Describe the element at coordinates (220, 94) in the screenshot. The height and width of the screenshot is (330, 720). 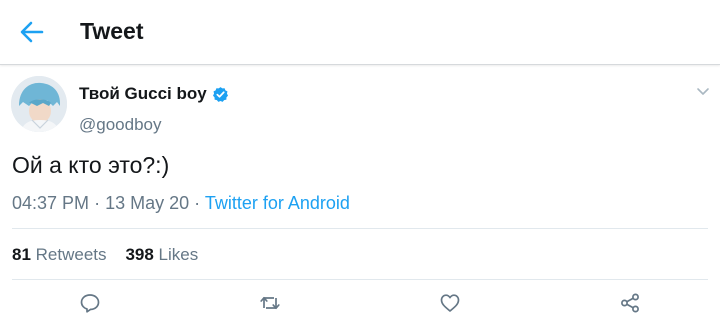
I see `verified-badge-icon` at that location.